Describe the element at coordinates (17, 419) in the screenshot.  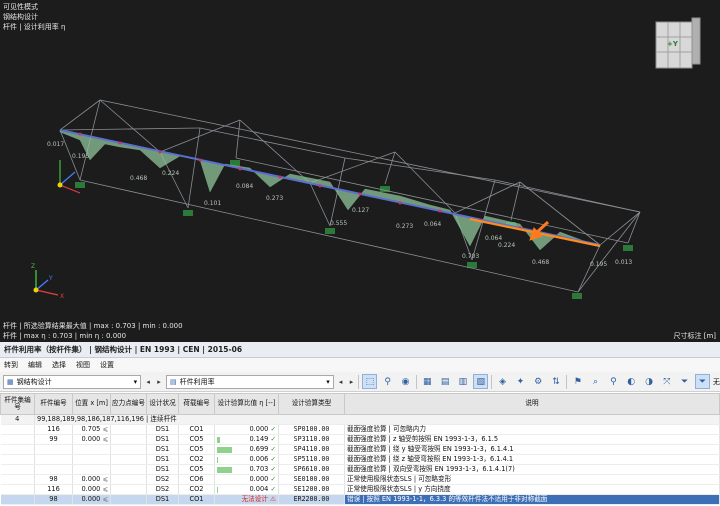
I see `group-set-no: 4` at that location.